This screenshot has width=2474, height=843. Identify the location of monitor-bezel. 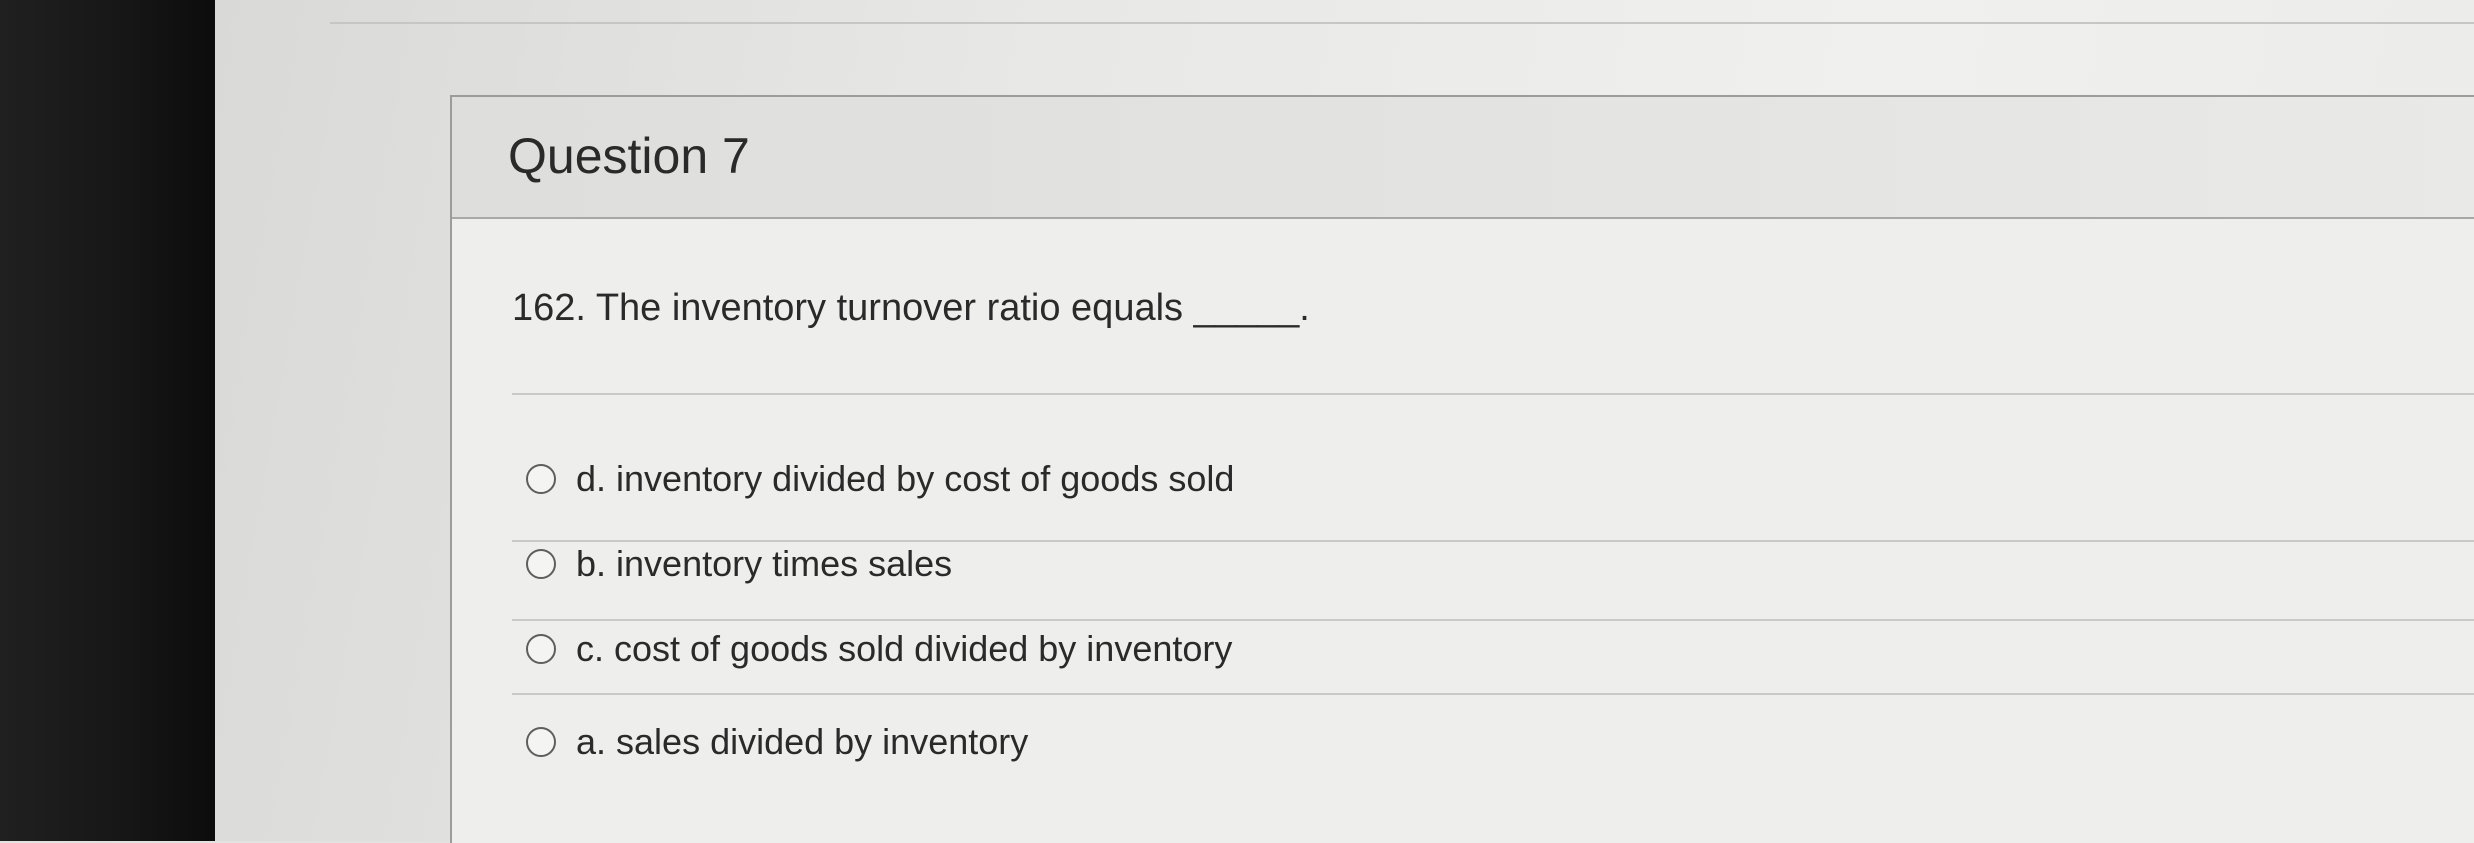
(107, 420).